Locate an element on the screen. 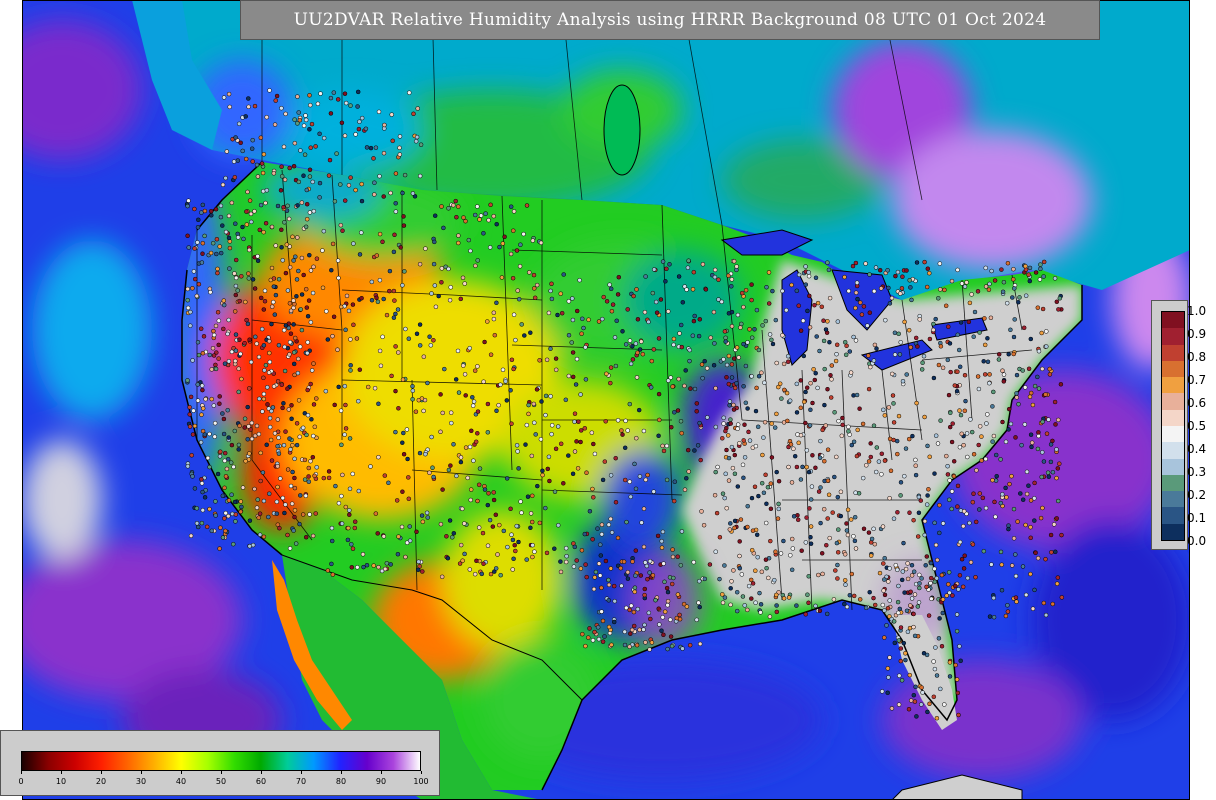  obs-tick-label: 0.3 is located at coordinates (1197, 472).